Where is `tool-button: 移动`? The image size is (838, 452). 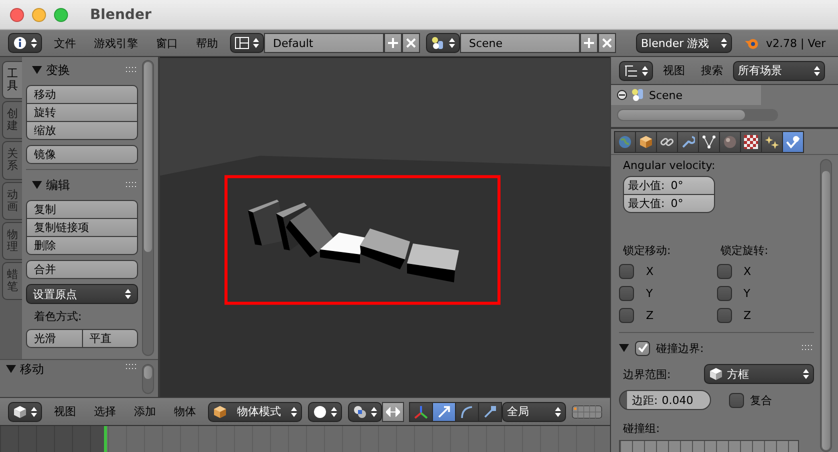 tool-button: 移动 is located at coordinates (82, 94).